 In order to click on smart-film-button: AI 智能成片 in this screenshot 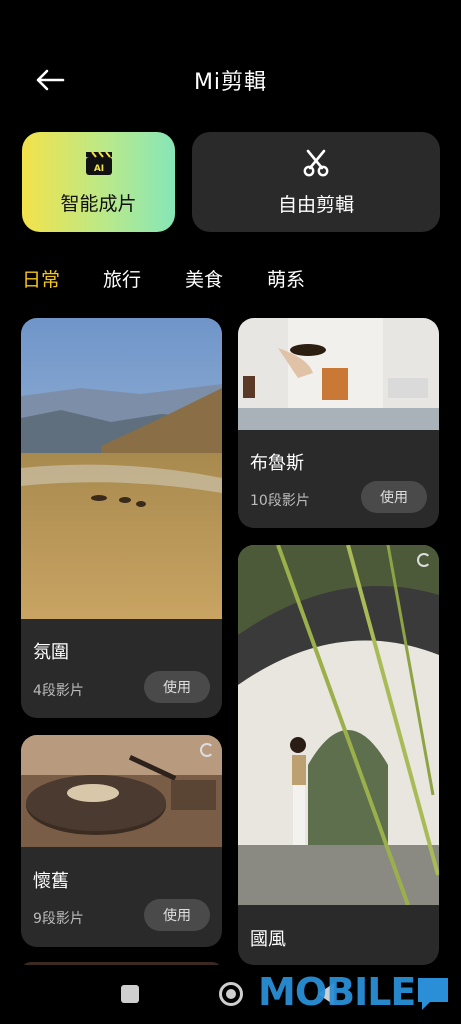, I will do `click(98, 182)`.